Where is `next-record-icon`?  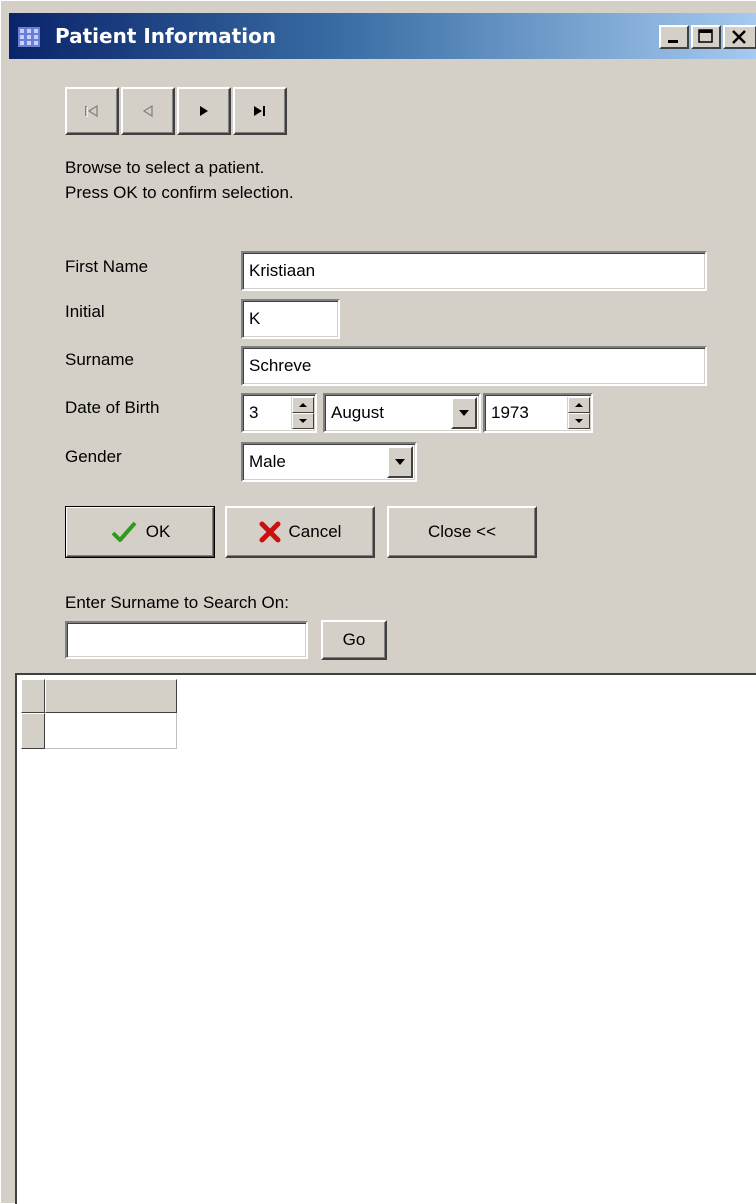 next-record-icon is located at coordinates (204, 111).